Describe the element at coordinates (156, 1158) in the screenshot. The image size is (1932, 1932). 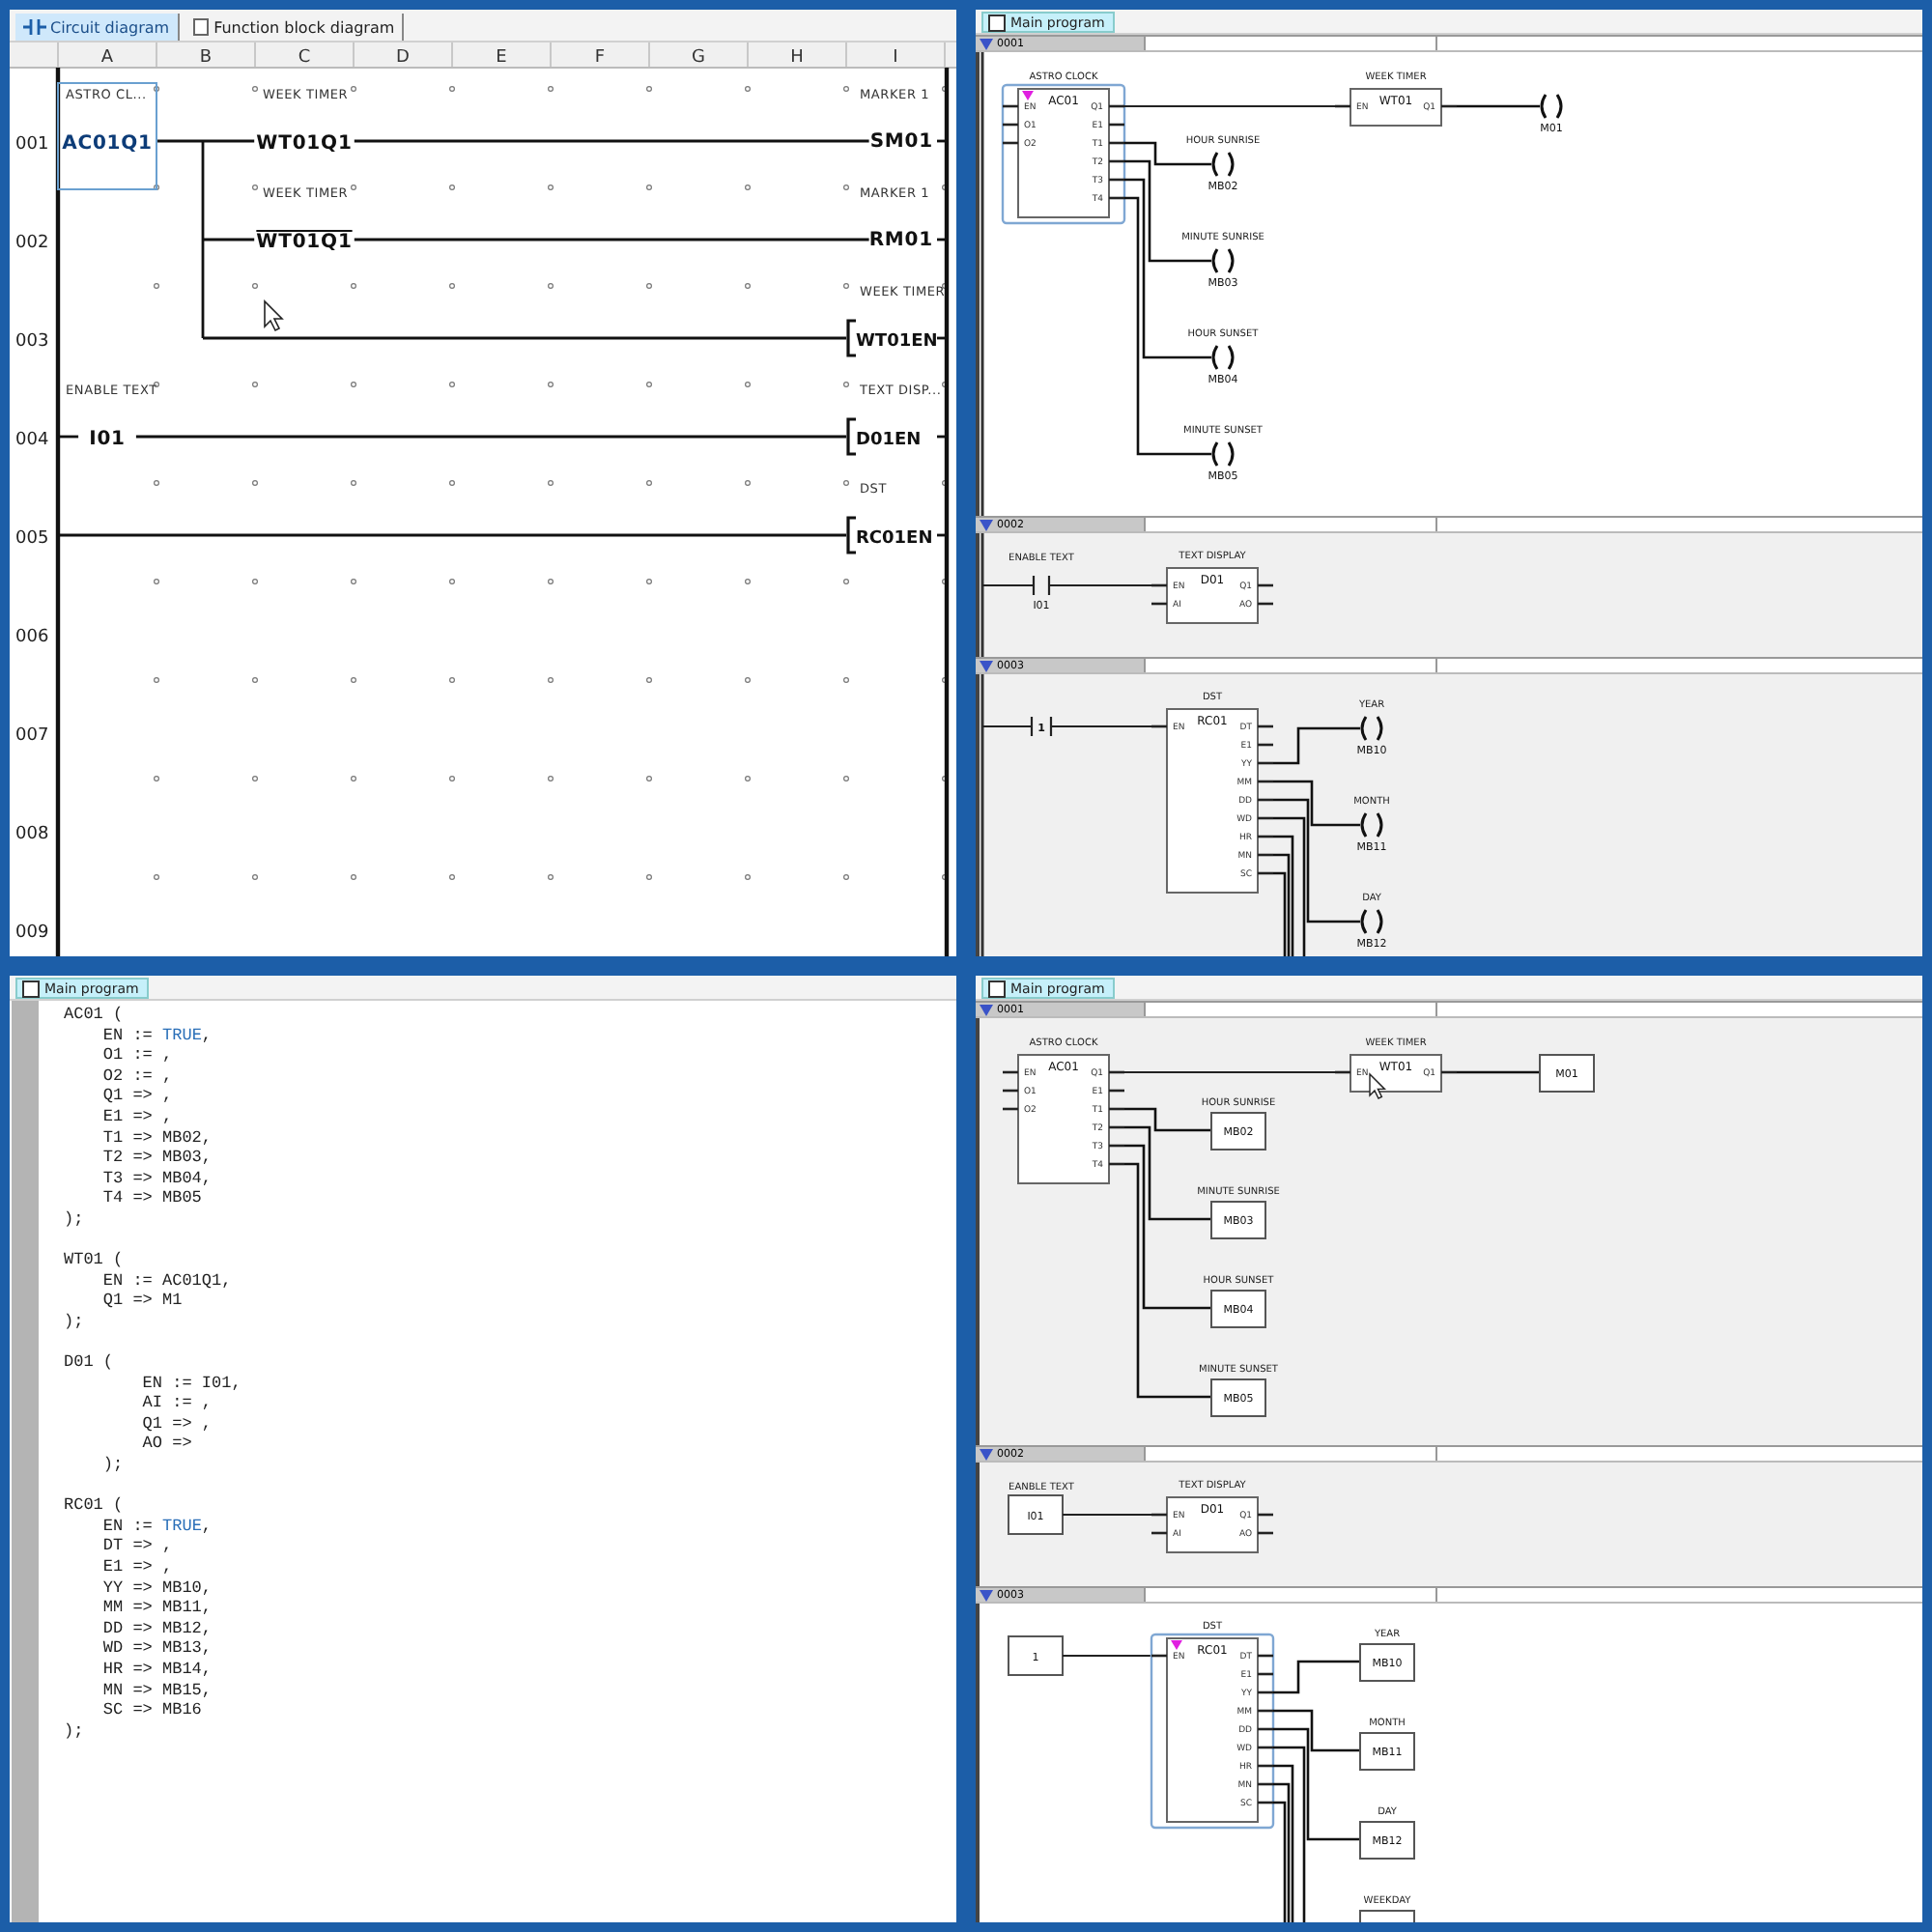
I see `code-line: T2 => MB03,` at that location.